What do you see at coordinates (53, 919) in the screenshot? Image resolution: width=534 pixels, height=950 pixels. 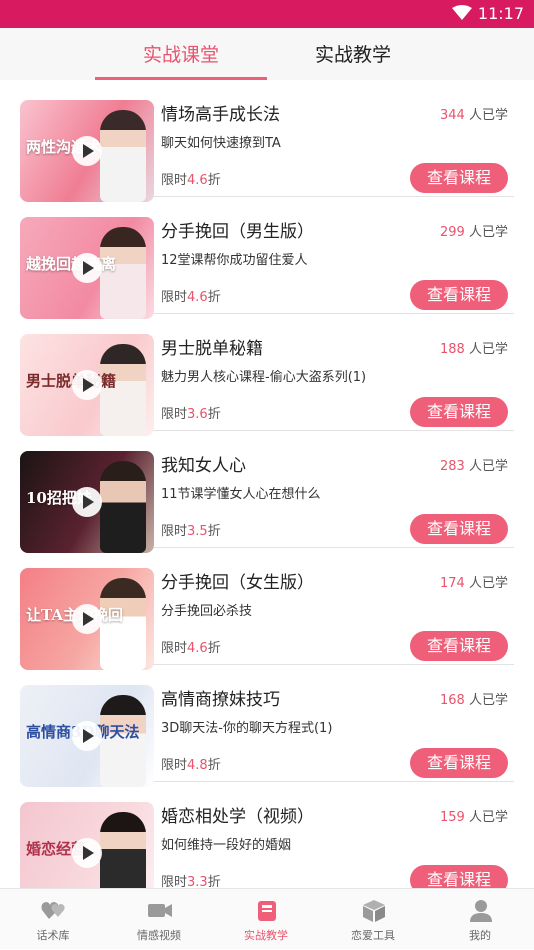 I see `nav-item-scripts: 话术库` at bounding box center [53, 919].